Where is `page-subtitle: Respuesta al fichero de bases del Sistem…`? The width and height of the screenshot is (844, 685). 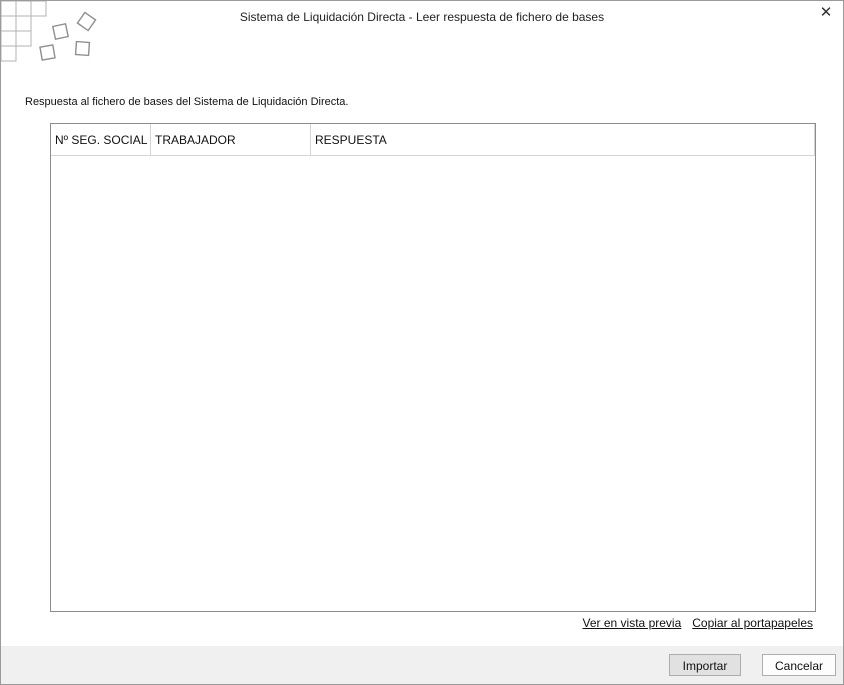 page-subtitle: Respuesta al fichero de bases del Sistem… is located at coordinates (187, 102).